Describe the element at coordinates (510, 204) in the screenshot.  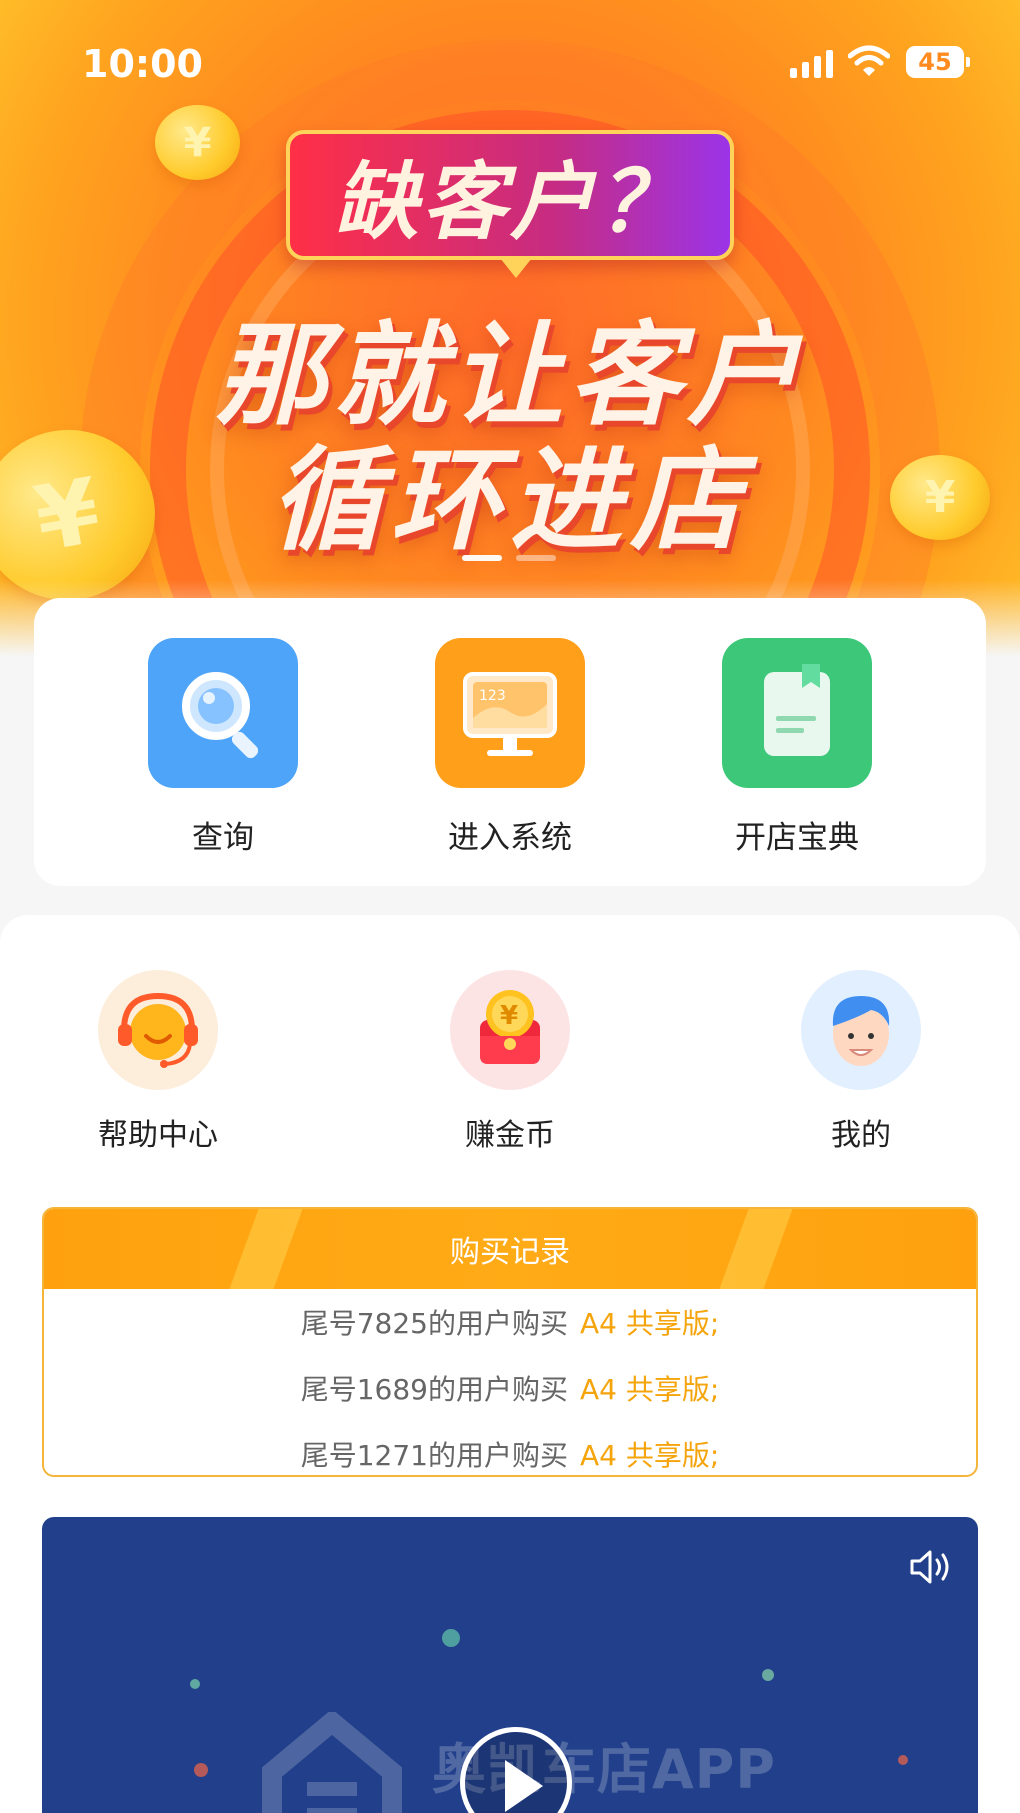
I see `banner-question: 缺客户？` at that location.